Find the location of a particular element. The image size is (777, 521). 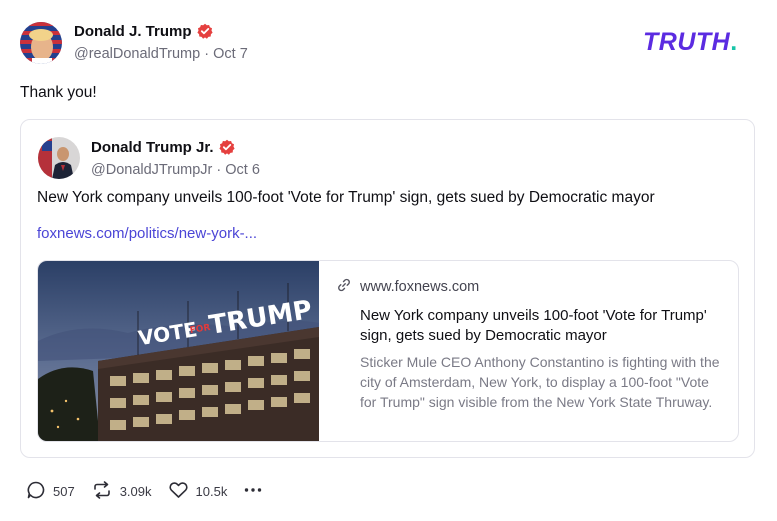

post-text: Thank you! is located at coordinates (58, 92).